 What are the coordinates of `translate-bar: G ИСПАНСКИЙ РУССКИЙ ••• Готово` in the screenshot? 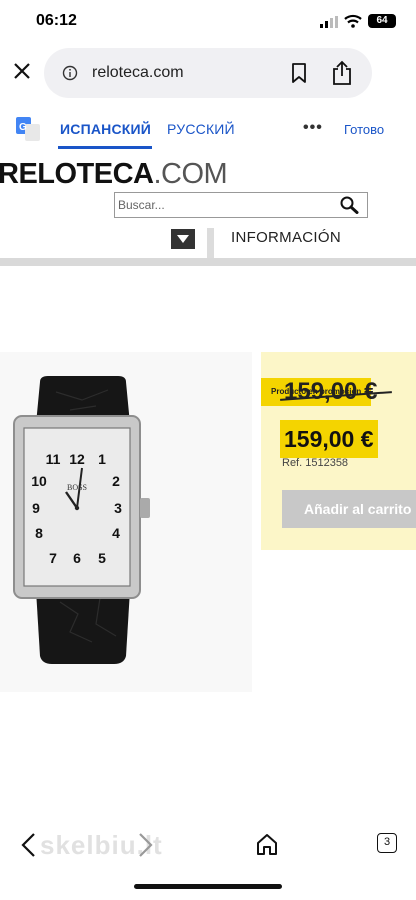 It's located at (208, 130).